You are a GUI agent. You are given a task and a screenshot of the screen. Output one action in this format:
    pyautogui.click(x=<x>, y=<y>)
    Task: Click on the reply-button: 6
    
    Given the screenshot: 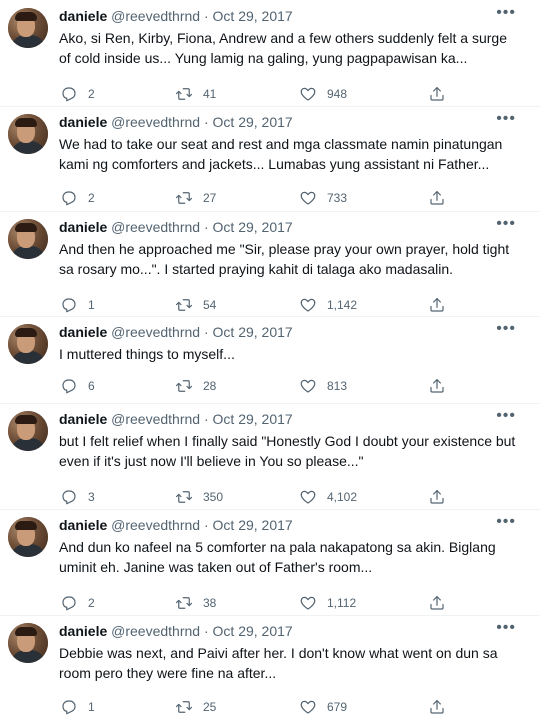 What is the action you would take?
    pyautogui.click(x=77, y=386)
    